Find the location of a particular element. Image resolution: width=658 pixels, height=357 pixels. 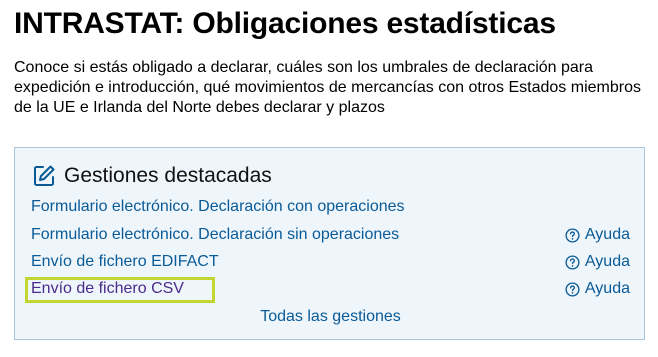

all-procedures-link: Todas las gestiones is located at coordinates (330, 316).